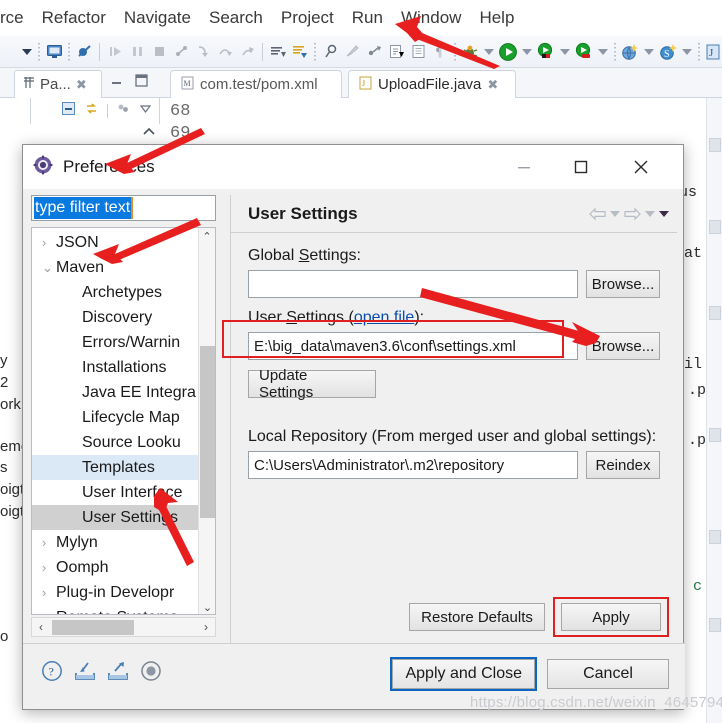 This screenshot has height=723, width=722. I want to click on search-dropdown-caret-icon, so click(687, 51).